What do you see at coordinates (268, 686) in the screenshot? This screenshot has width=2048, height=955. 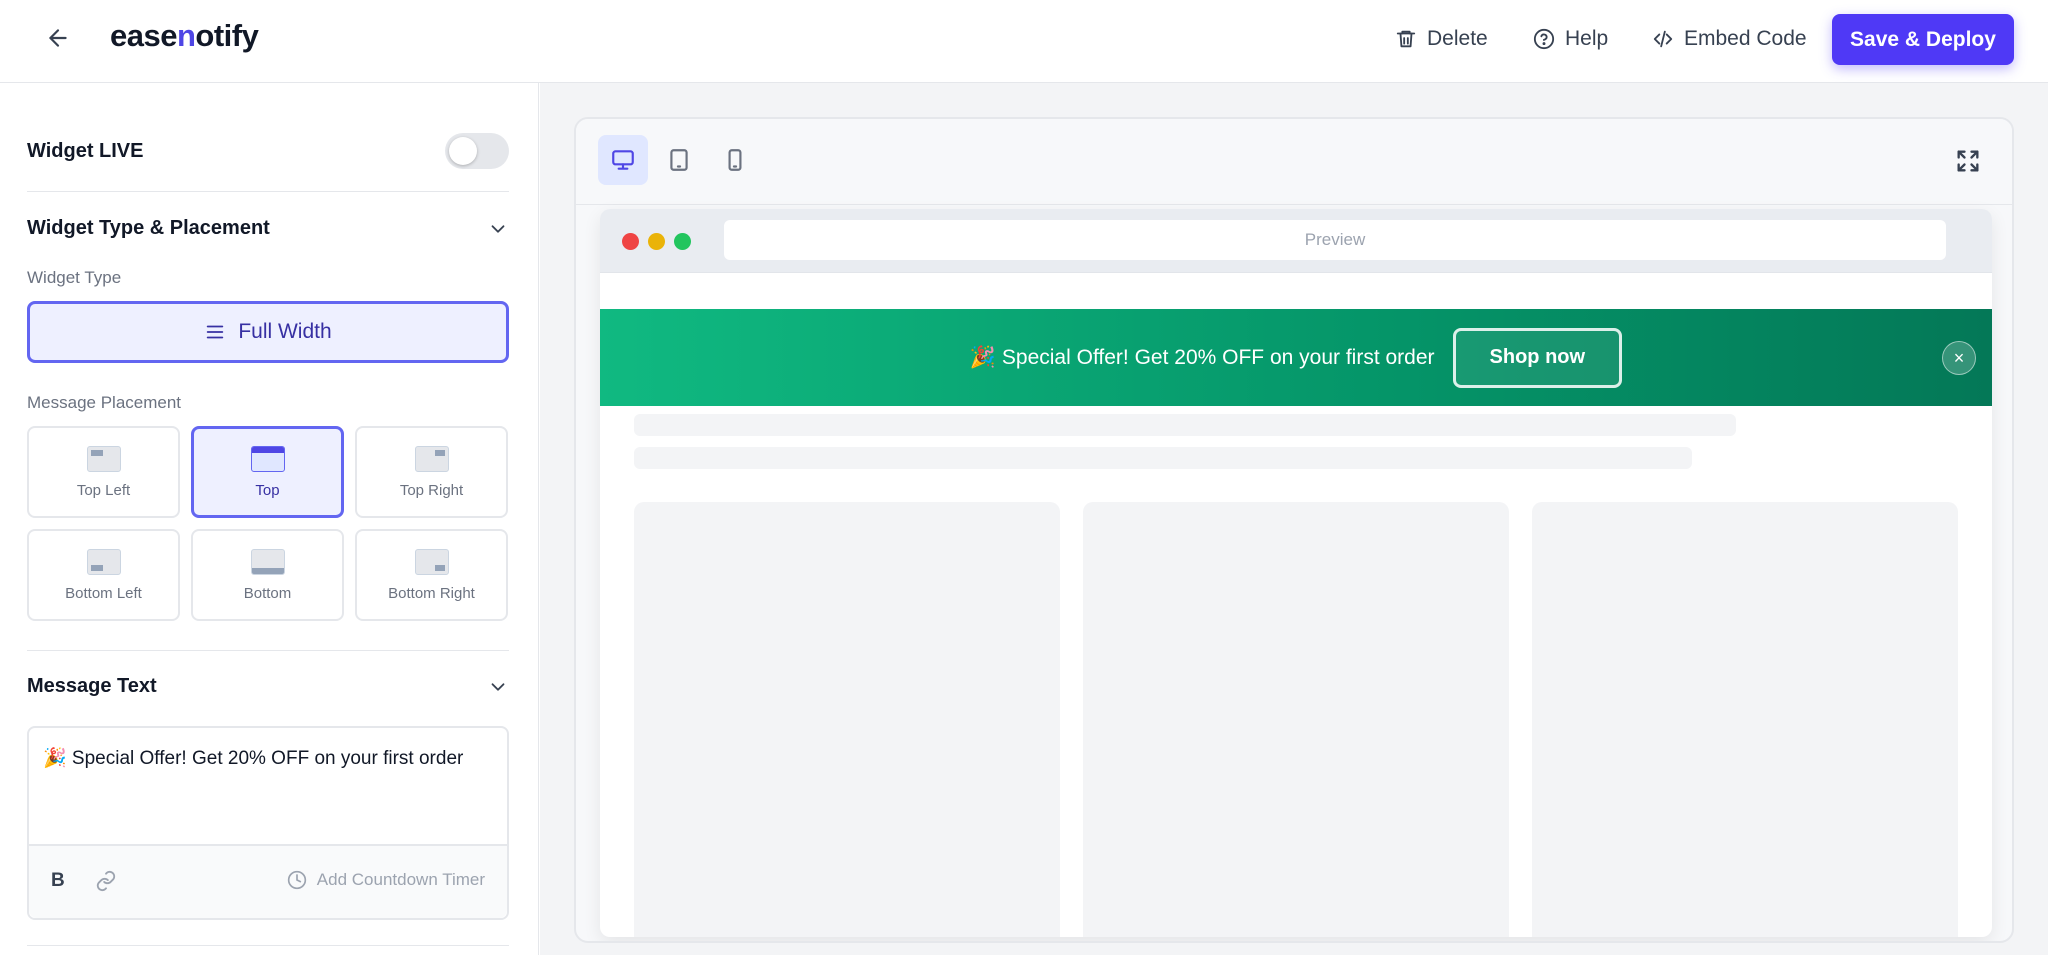 I see `message-text-section-header: Message Text` at bounding box center [268, 686].